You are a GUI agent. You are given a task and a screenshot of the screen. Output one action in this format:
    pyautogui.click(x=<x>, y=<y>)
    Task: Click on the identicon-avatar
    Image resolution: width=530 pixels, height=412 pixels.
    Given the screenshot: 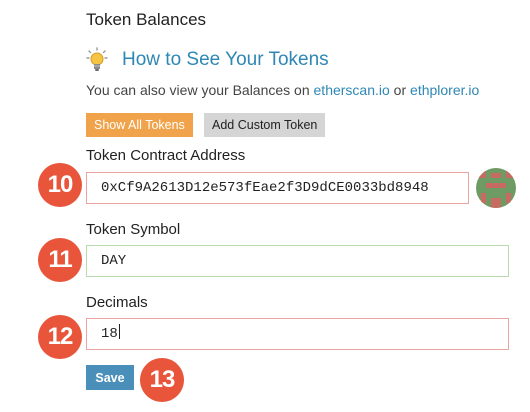 What is the action you would take?
    pyautogui.click(x=496, y=188)
    